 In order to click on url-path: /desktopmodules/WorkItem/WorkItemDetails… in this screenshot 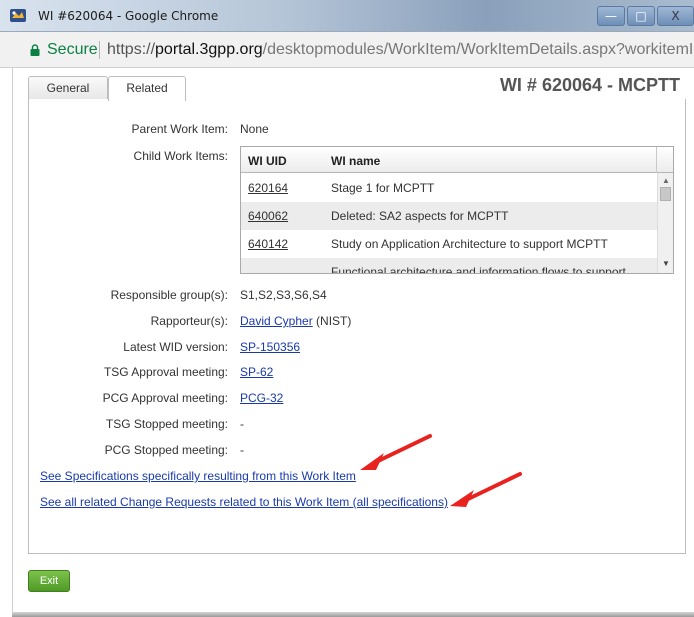, I will do `click(478, 49)`.